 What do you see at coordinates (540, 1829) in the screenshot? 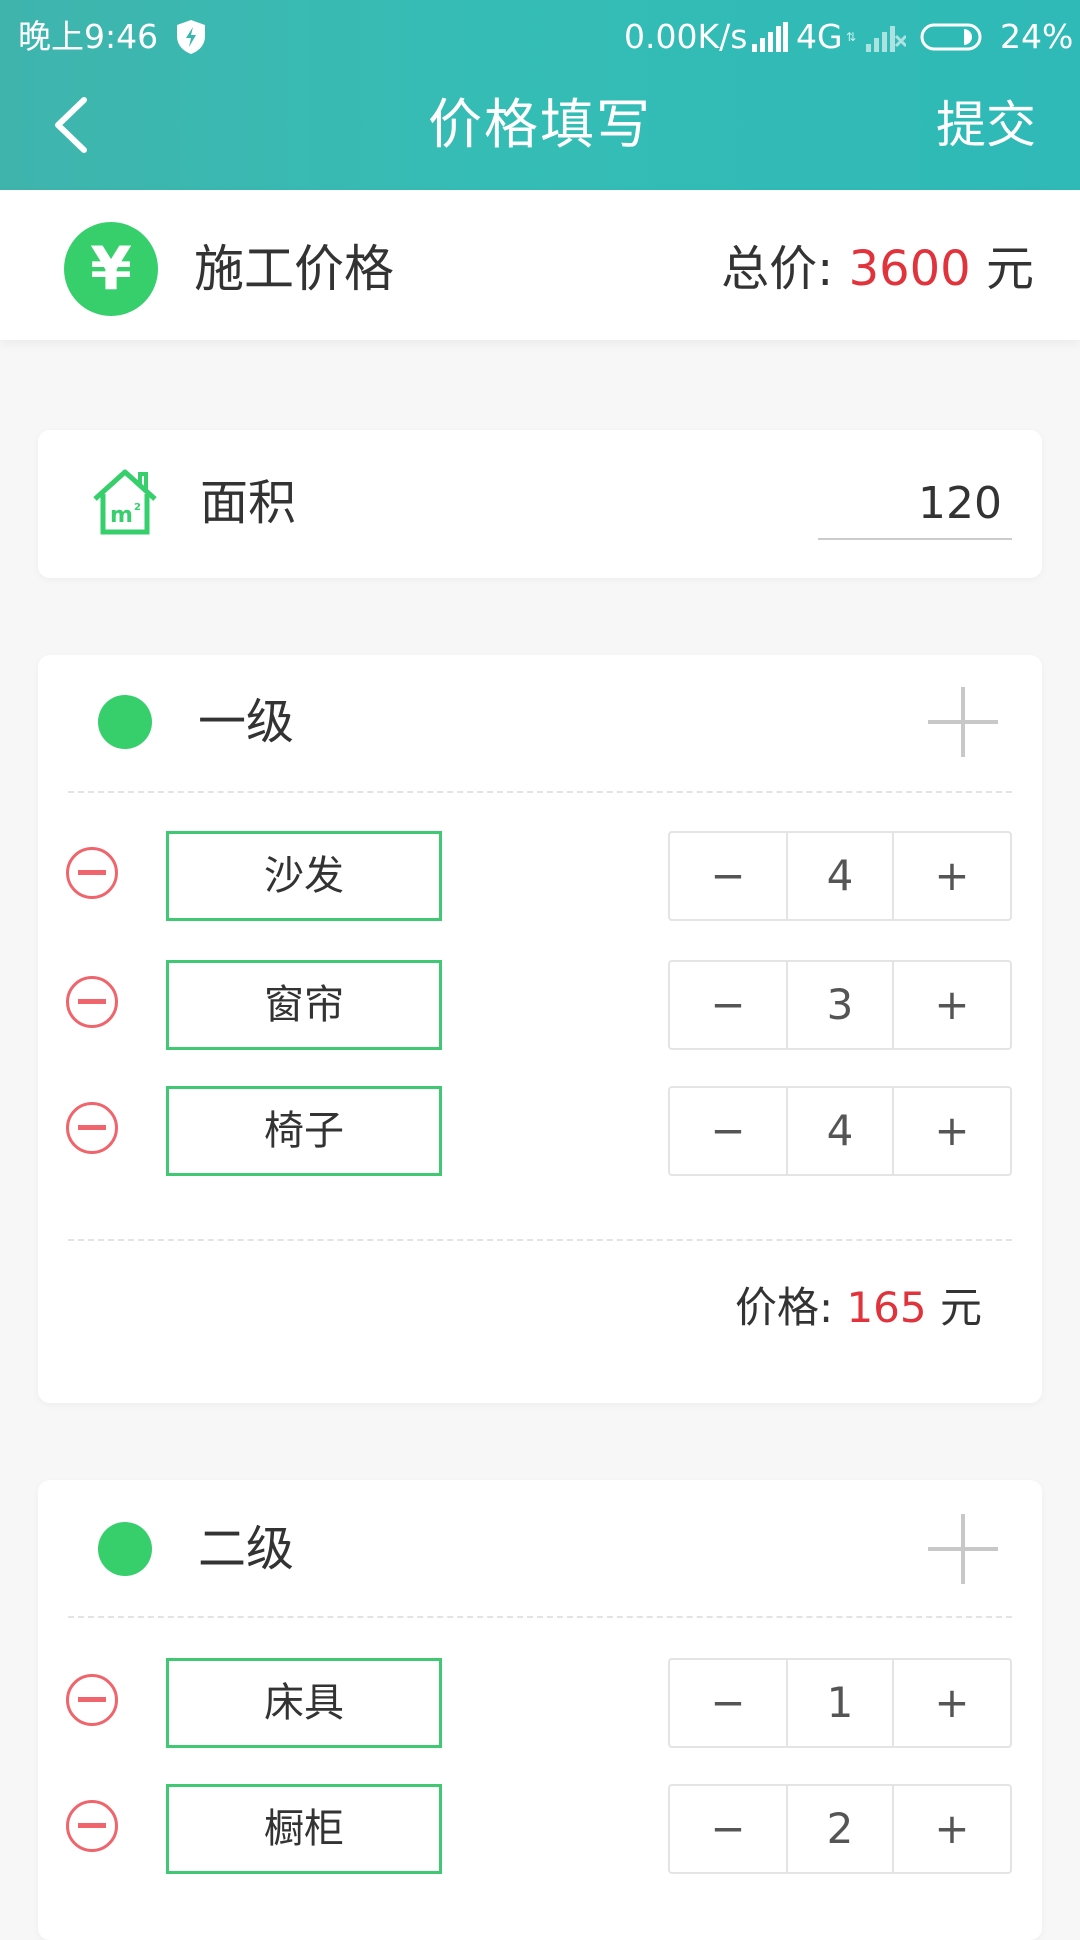
I see `item-row: 橱柜 − 2 +` at bounding box center [540, 1829].